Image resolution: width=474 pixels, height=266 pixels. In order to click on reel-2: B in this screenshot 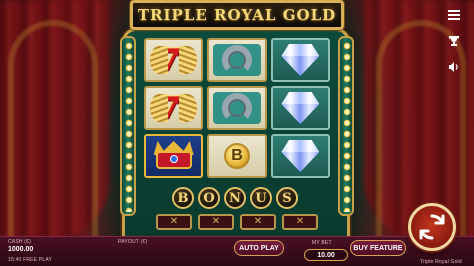, I will do `click(237, 108)`.